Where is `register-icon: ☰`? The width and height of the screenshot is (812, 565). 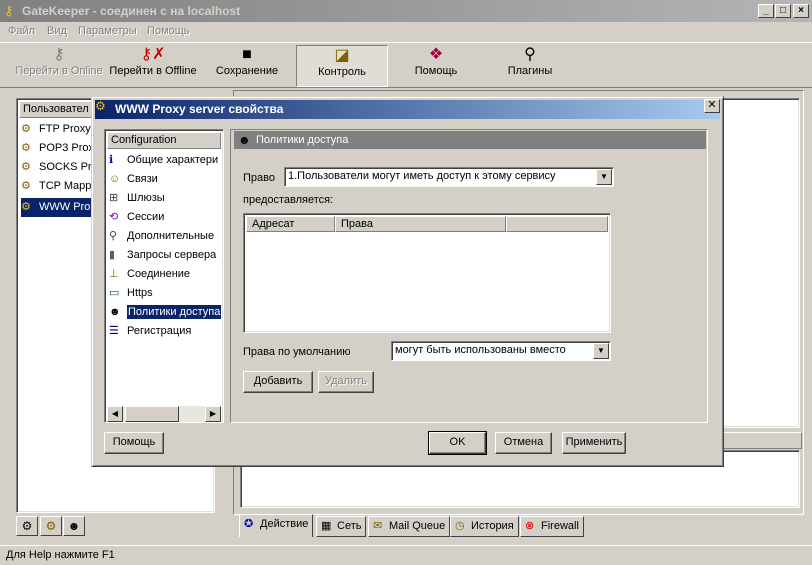 register-icon: ☰ is located at coordinates (114, 331).